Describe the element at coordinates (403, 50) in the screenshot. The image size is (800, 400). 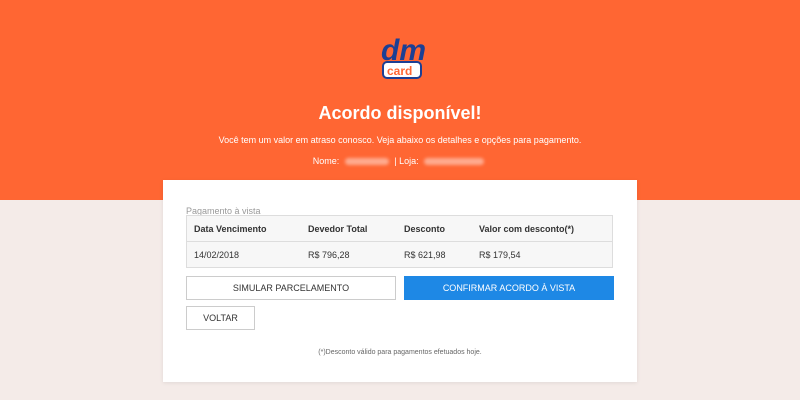
I see `logo-text-dm: dm` at that location.